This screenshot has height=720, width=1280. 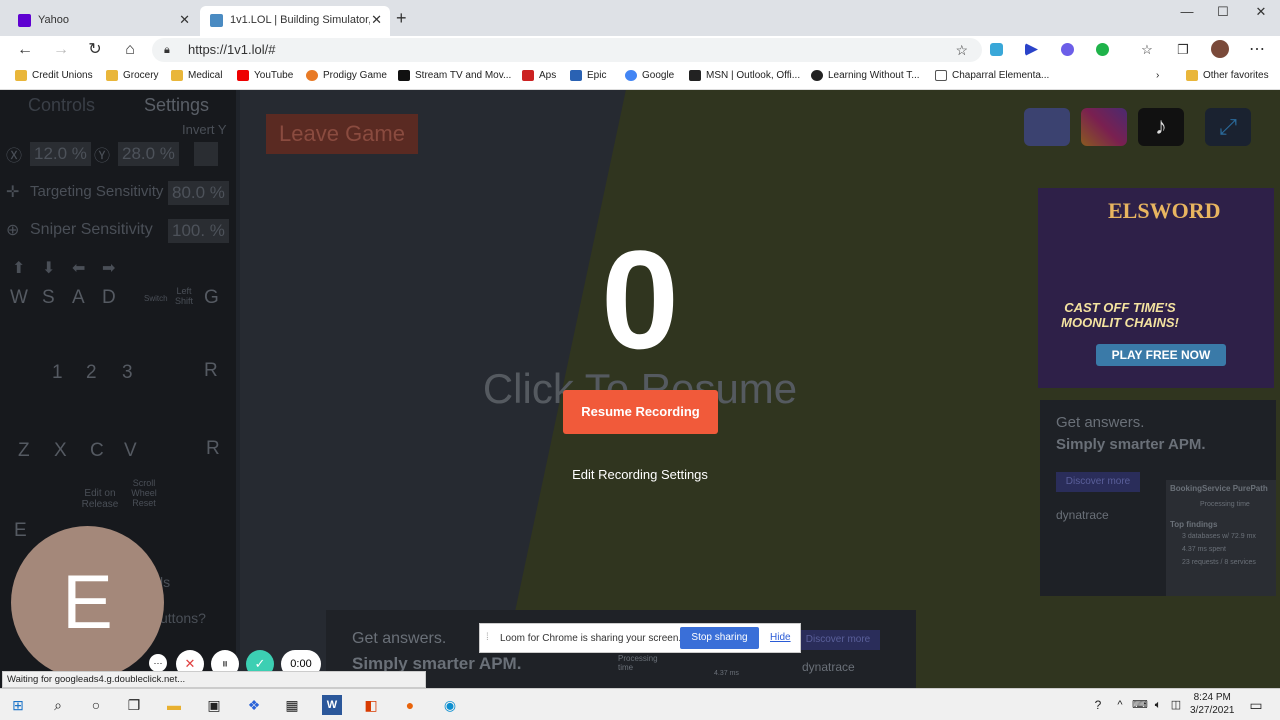 What do you see at coordinates (401, 18) in the screenshot?
I see `new-tab-button: +` at bounding box center [401, 18].